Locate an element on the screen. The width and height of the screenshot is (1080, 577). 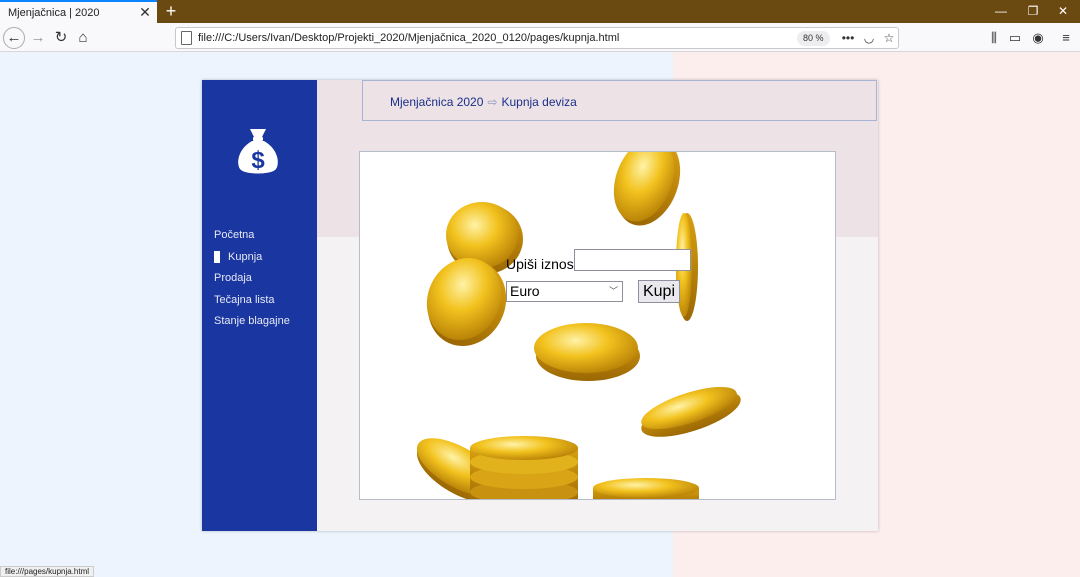
buy-button: Kupi is located at coordinates (659, 291).